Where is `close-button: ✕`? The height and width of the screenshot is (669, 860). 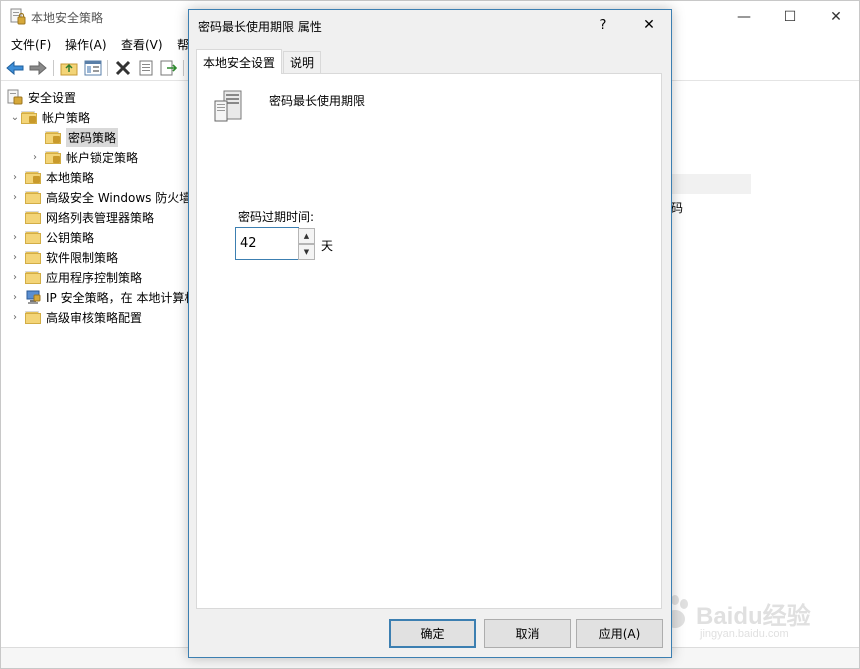 close-button: ✕ is located at coordinates (836, 16).